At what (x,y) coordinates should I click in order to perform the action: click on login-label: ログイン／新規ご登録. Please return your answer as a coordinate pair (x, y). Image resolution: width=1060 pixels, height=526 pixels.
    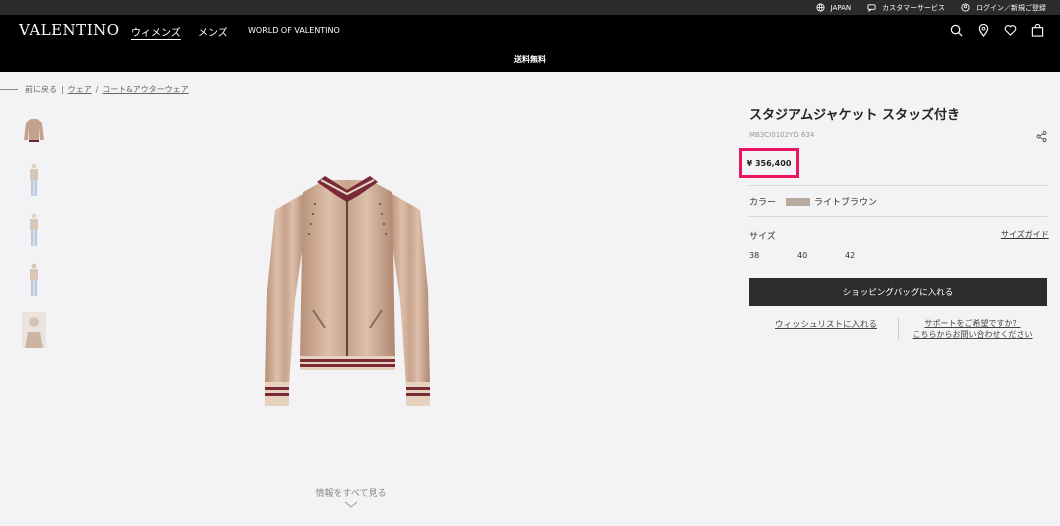
    Looking at the image, I should click on (1011, 7).